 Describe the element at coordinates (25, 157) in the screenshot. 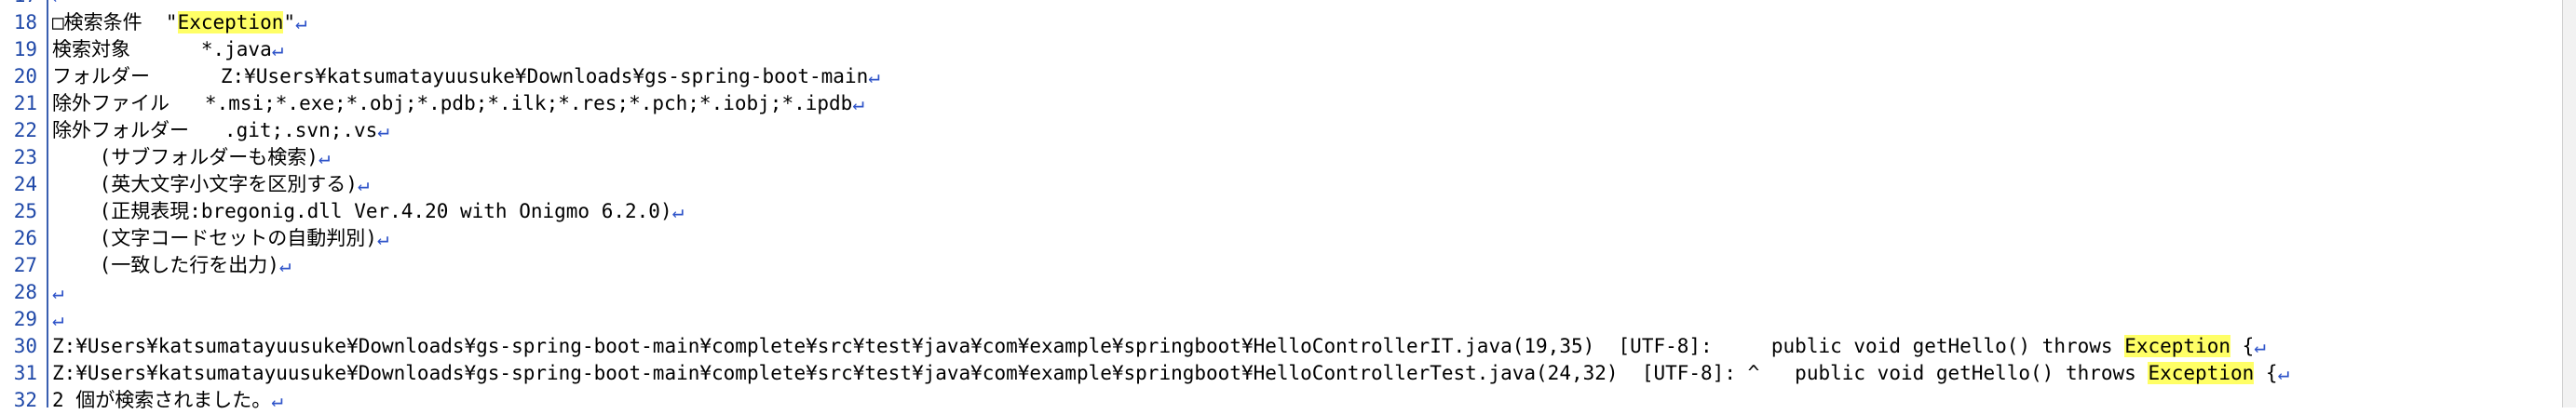

I see `line-number: 23` at that location.